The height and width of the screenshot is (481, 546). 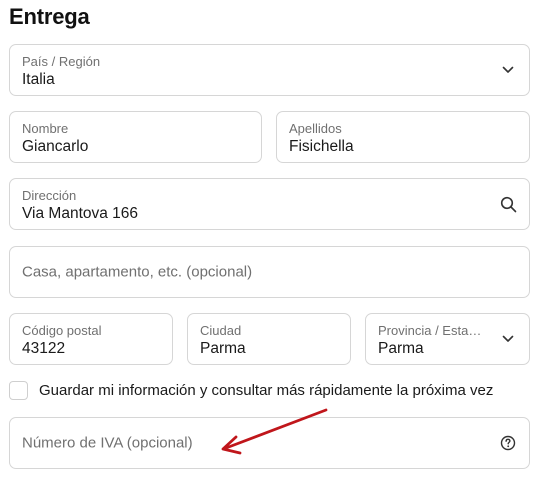 I want to click on last-name-field: Apellidos Fisichella, so click(x=403, y=137).